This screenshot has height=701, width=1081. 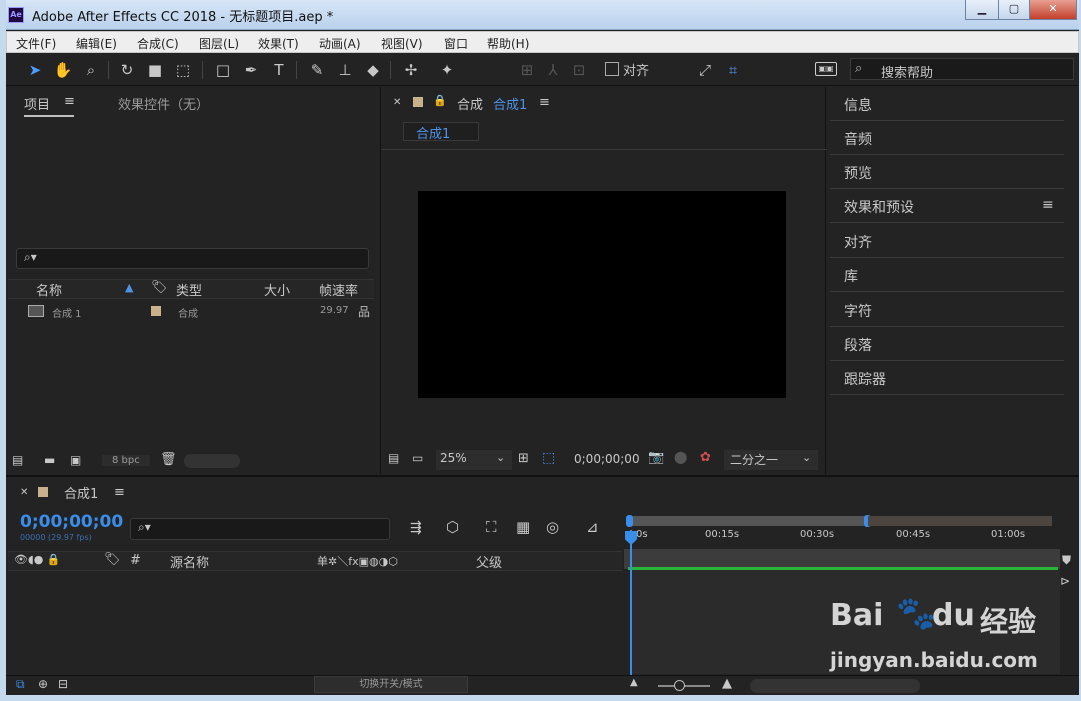 I want to click on menu-view: 视图(V), so click(x=402, y=43).